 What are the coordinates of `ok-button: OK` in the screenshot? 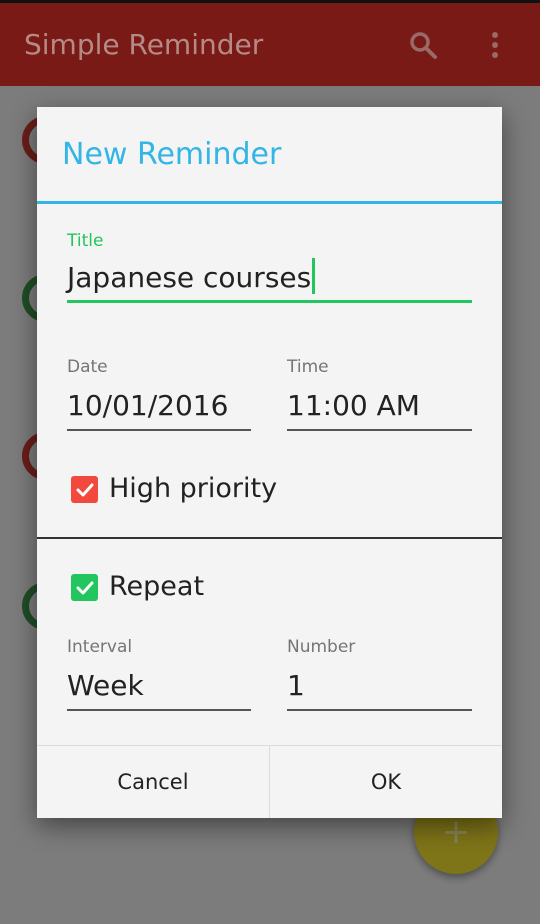 It's located at (385, 782).